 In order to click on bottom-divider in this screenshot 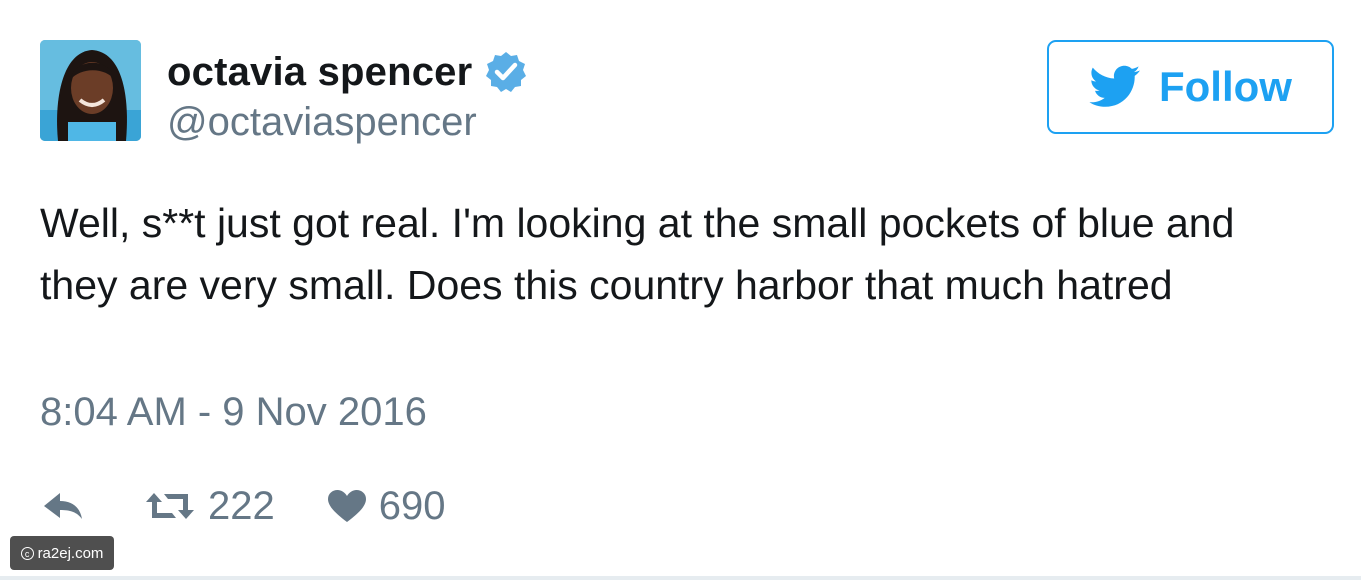, I will do `click(680, 578)`.